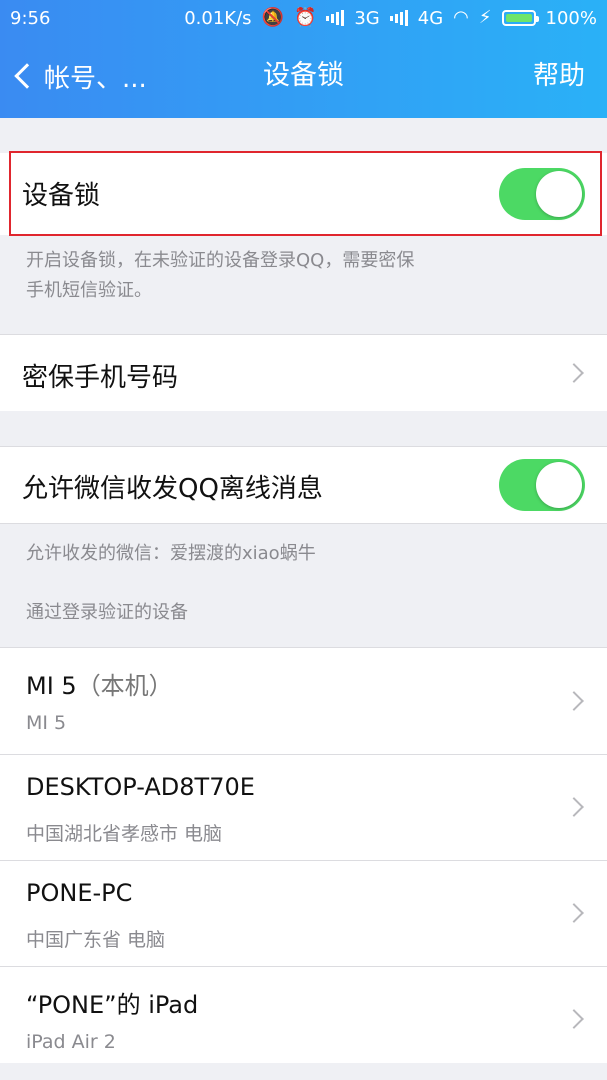  Describe the element at coordinates (303, 807) in the screenshot. I see `device-item-desktop: DESKTOP-AD8T70E 中国湖北省孝感市 电脑` at that location.